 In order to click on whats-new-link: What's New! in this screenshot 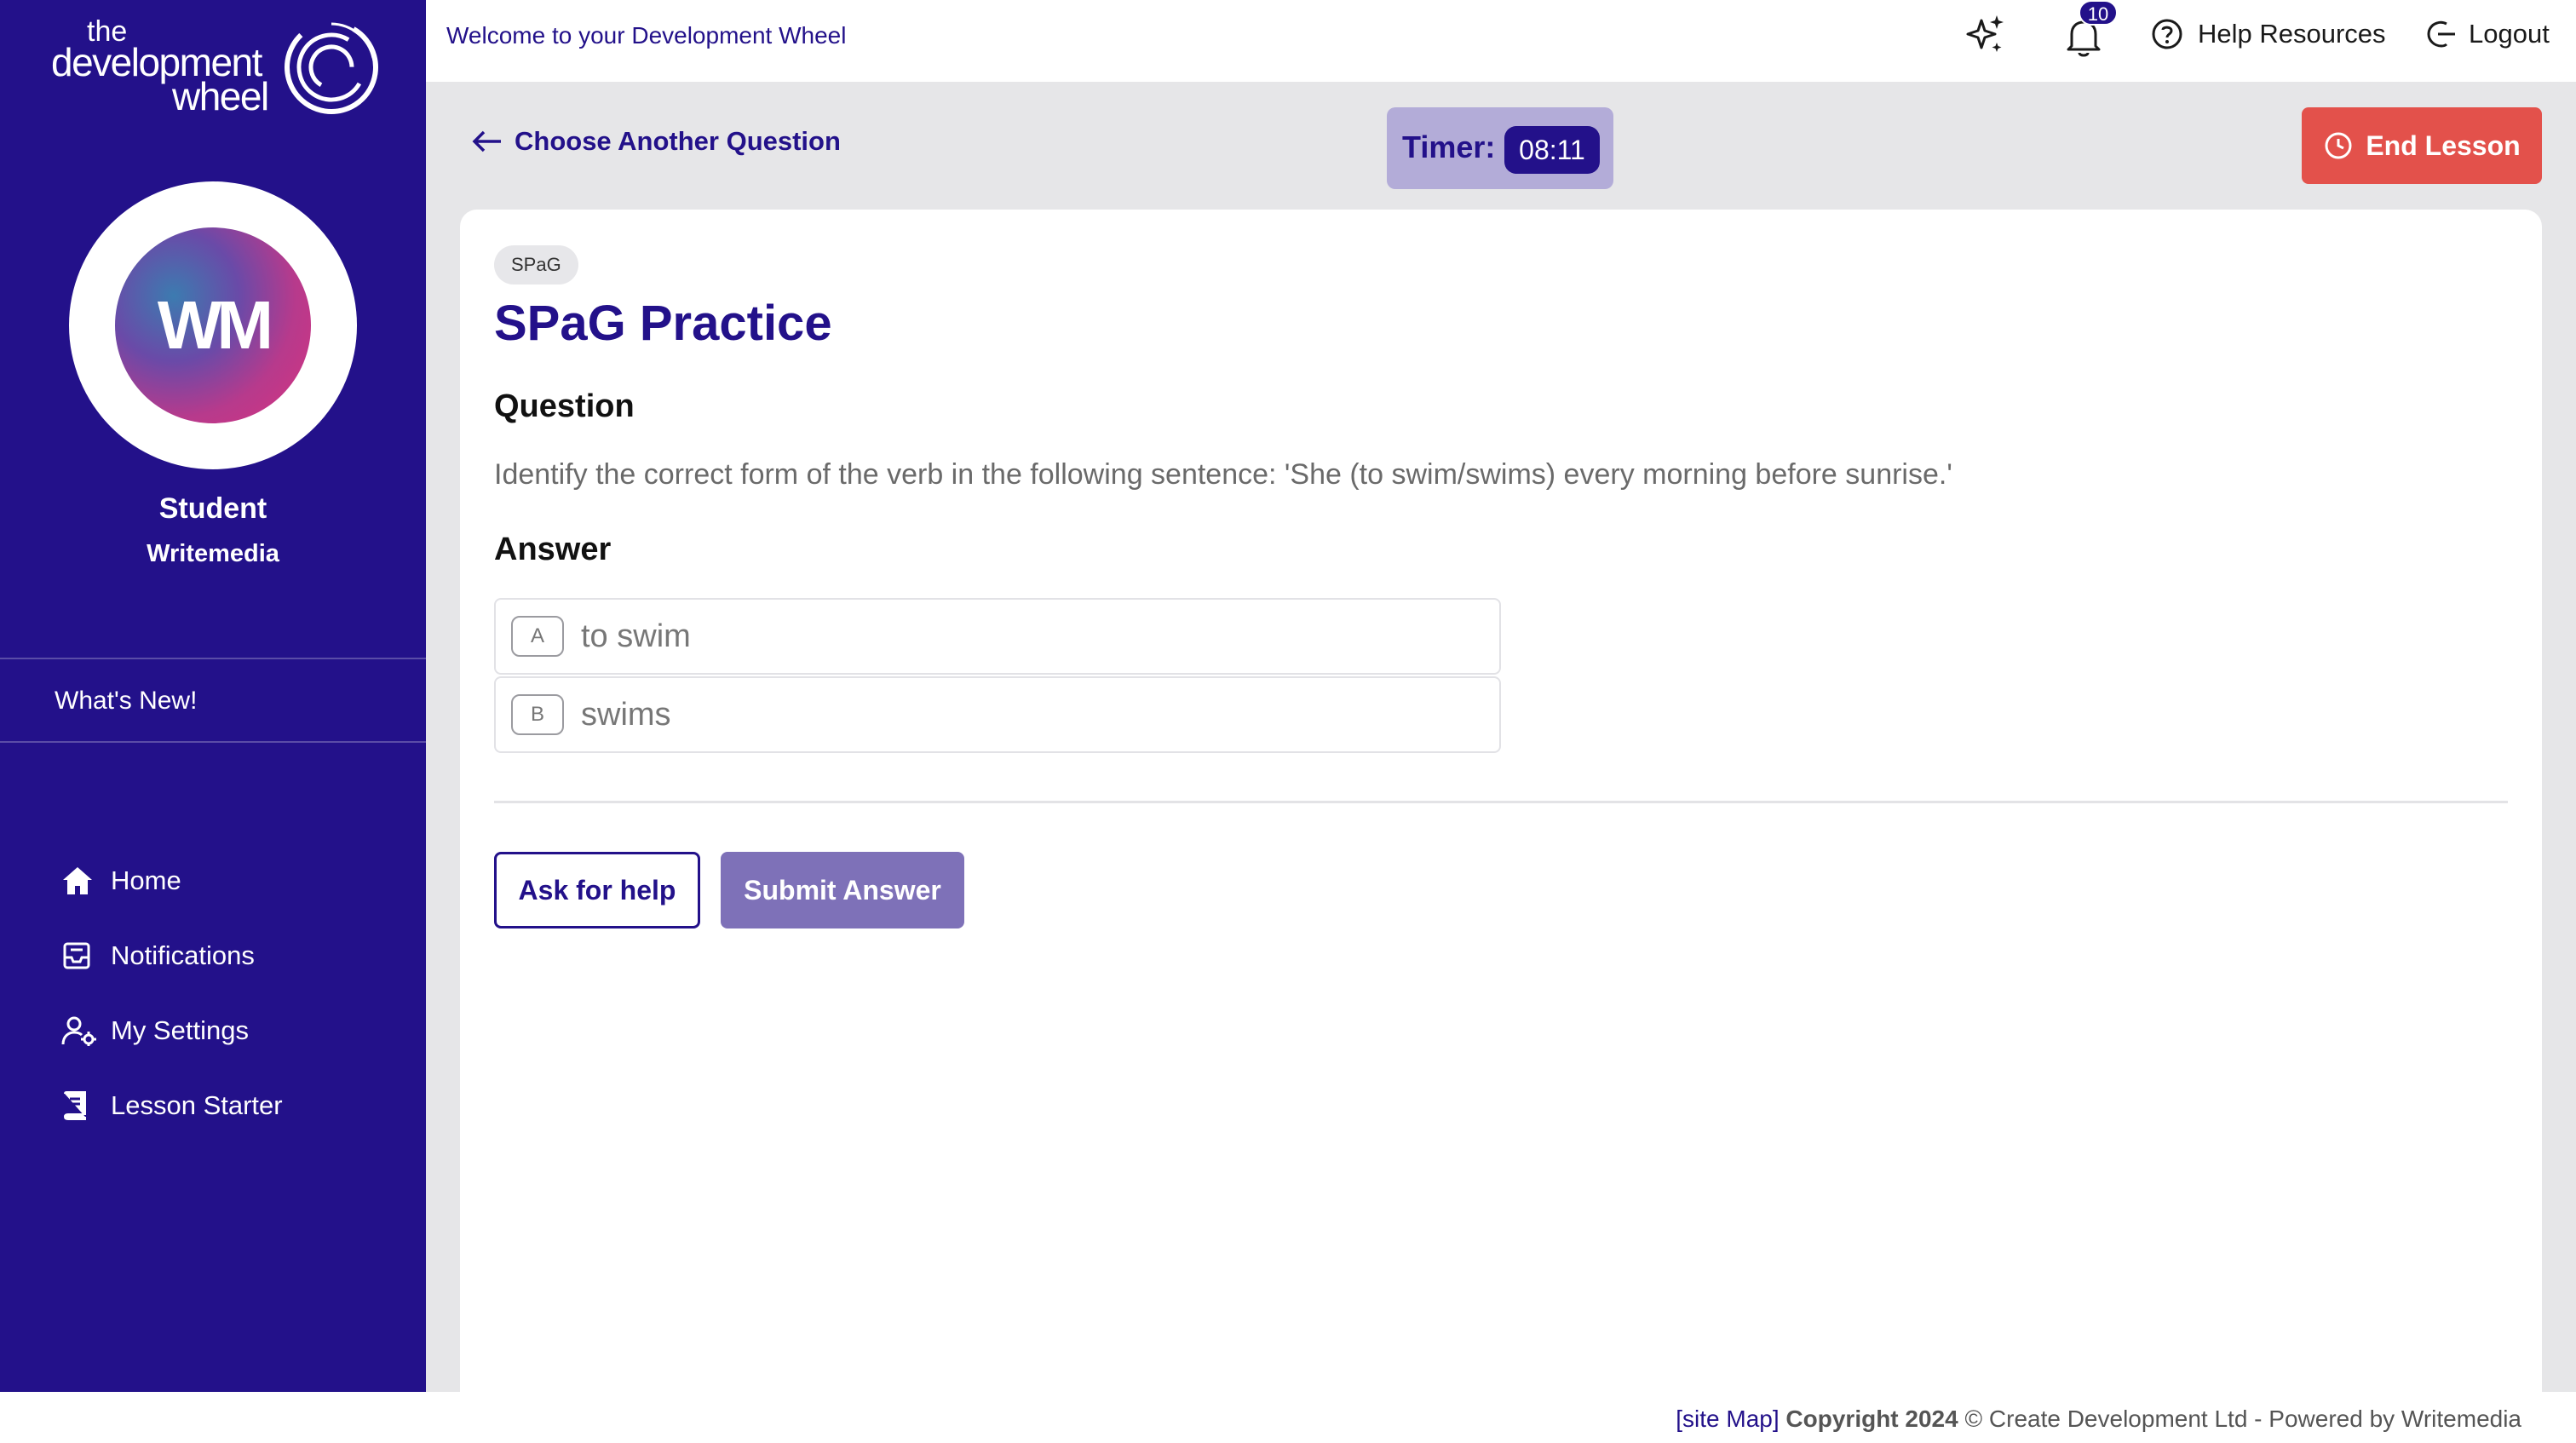, I will do `click(213, 700)`.